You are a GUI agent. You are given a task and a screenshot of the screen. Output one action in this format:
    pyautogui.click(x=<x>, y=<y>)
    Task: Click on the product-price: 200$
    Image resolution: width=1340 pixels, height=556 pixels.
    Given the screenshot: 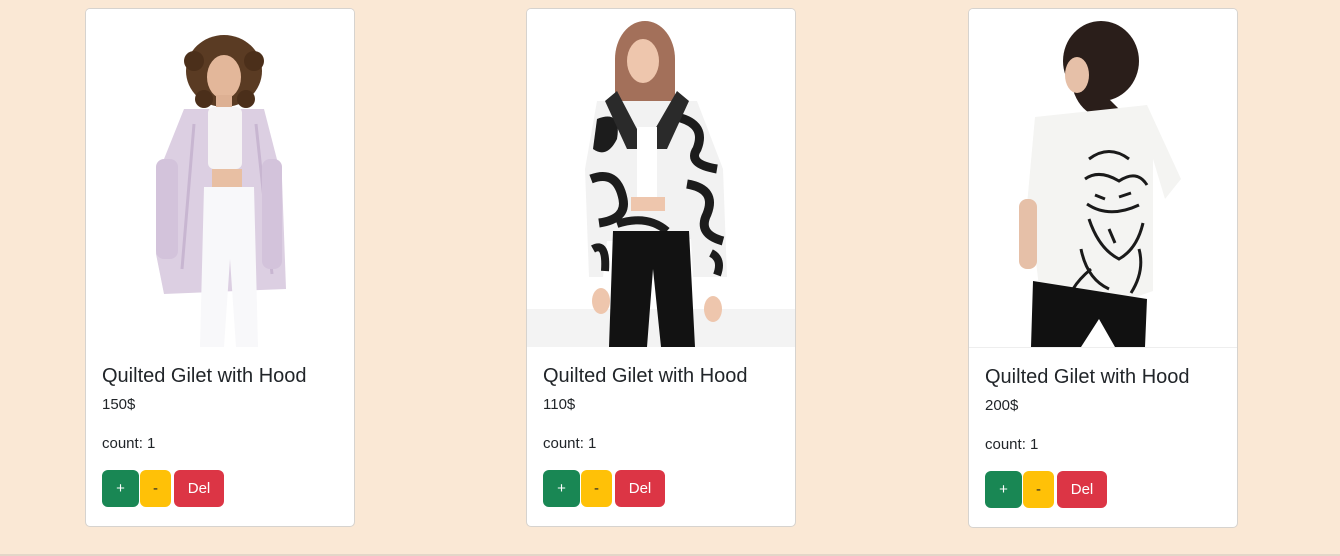 What is the action you would take?
    pyautogui.click(x=1002, y=405)
    